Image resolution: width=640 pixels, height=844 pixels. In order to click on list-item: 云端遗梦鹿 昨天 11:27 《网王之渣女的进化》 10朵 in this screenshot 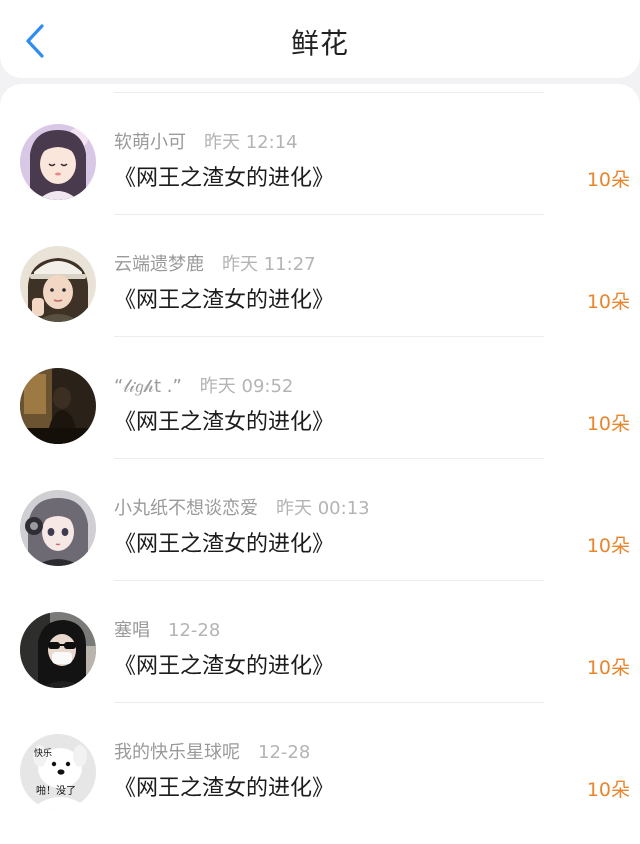, I will do `click(320, 275)`.